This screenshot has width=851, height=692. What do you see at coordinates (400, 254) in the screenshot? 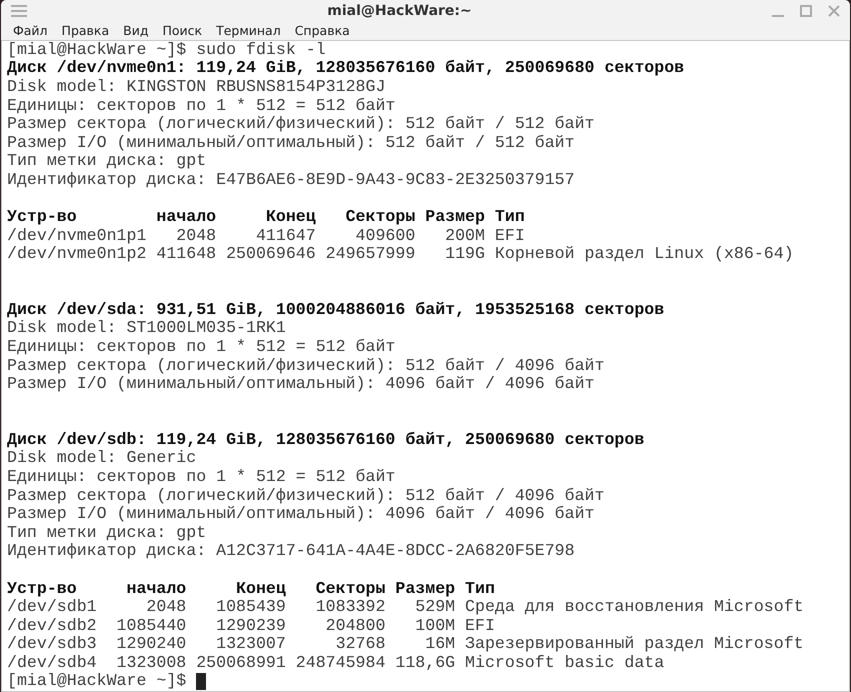
I see `terminal-line: /dev/nvme0n1p2 411648 250069646 249657999 119G Корневой раздел Linux (x86-64)` at bounding box center [400, 254].